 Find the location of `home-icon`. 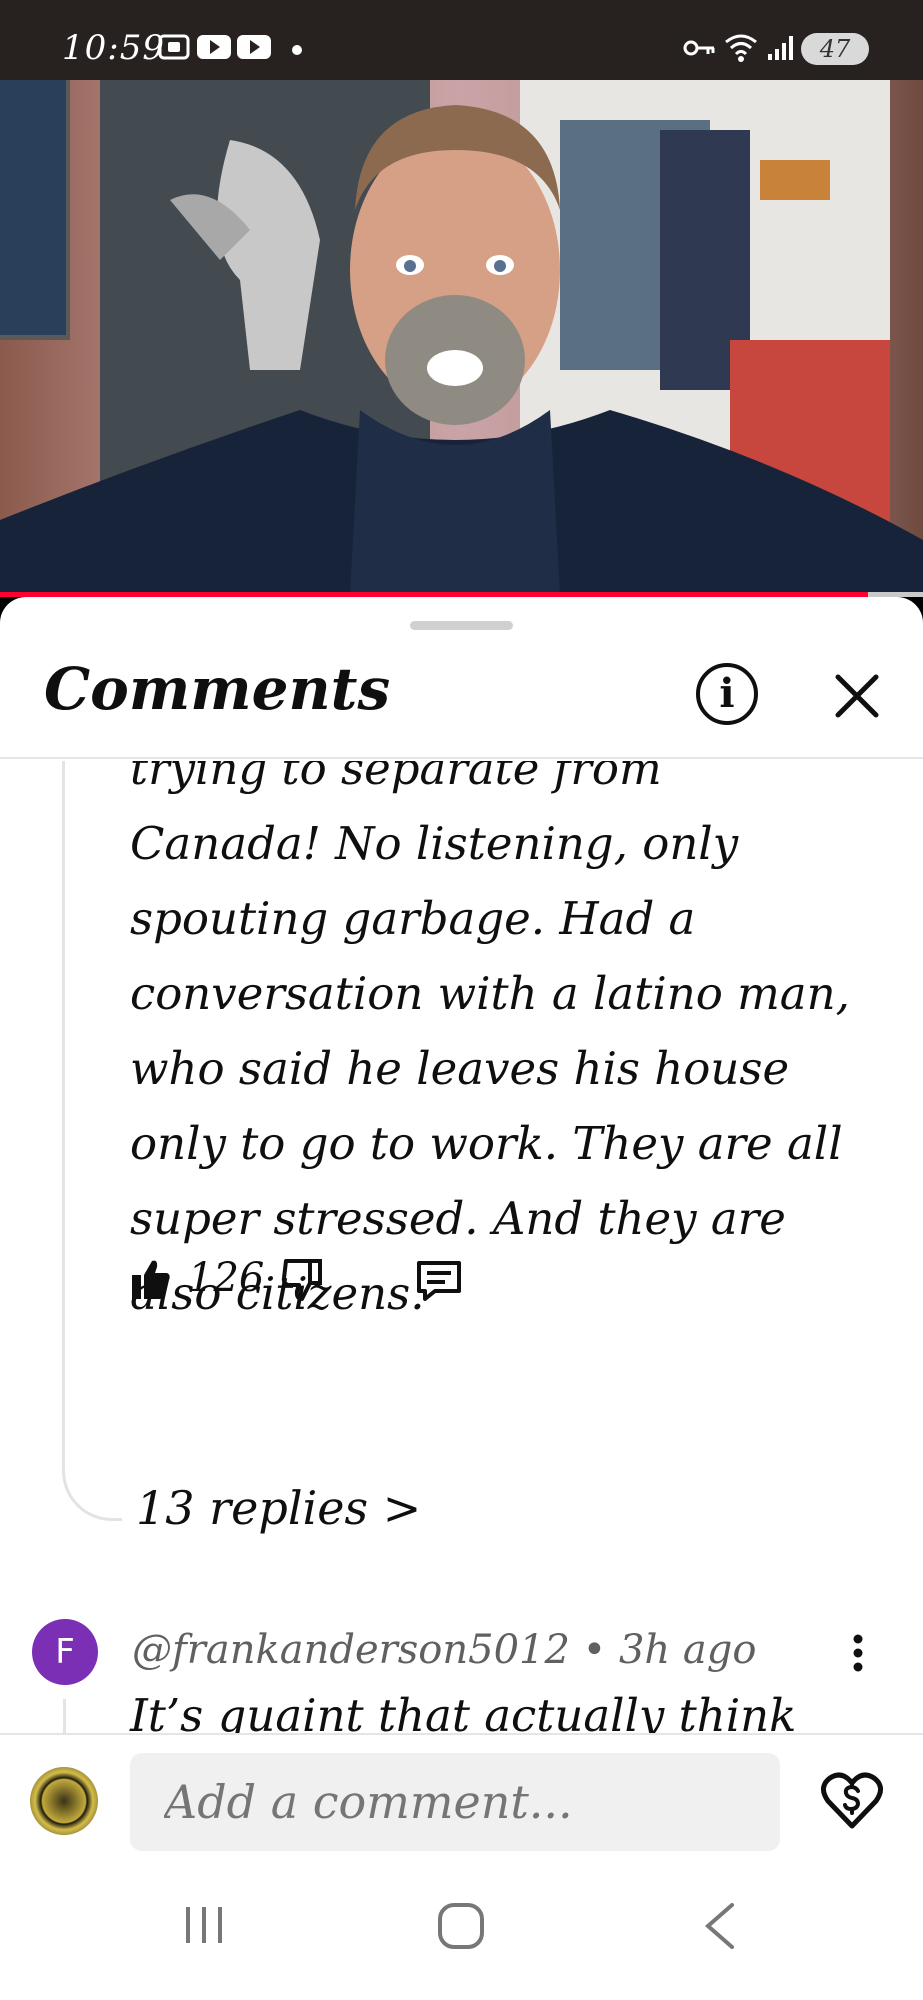

home-icon is located at coordinates (461, 1926).